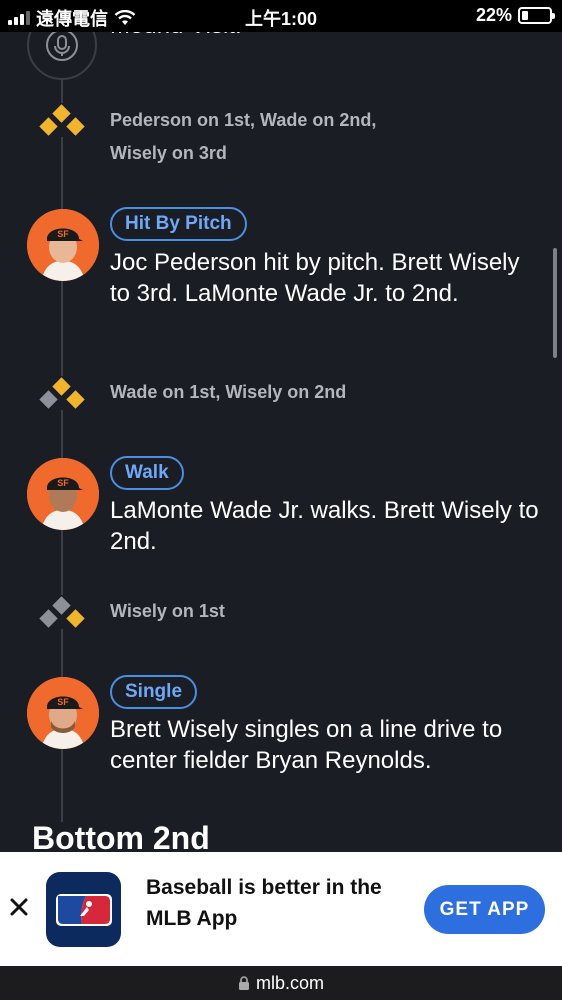 Image resolution: width=562 pixels, height=1000 pixels. Describe the element at coordinates (289, 982) in the screenshot. I see `url-domain: mlb.com` at that location.